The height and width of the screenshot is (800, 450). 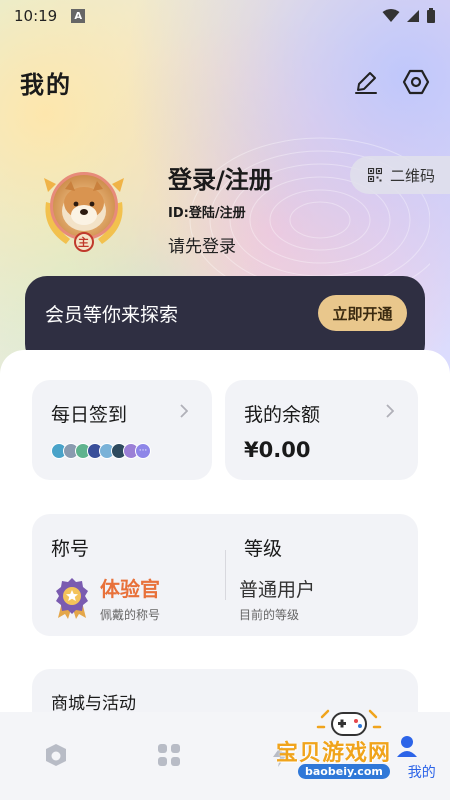 I want to click on nav-apps, so click(x=169, y=756).